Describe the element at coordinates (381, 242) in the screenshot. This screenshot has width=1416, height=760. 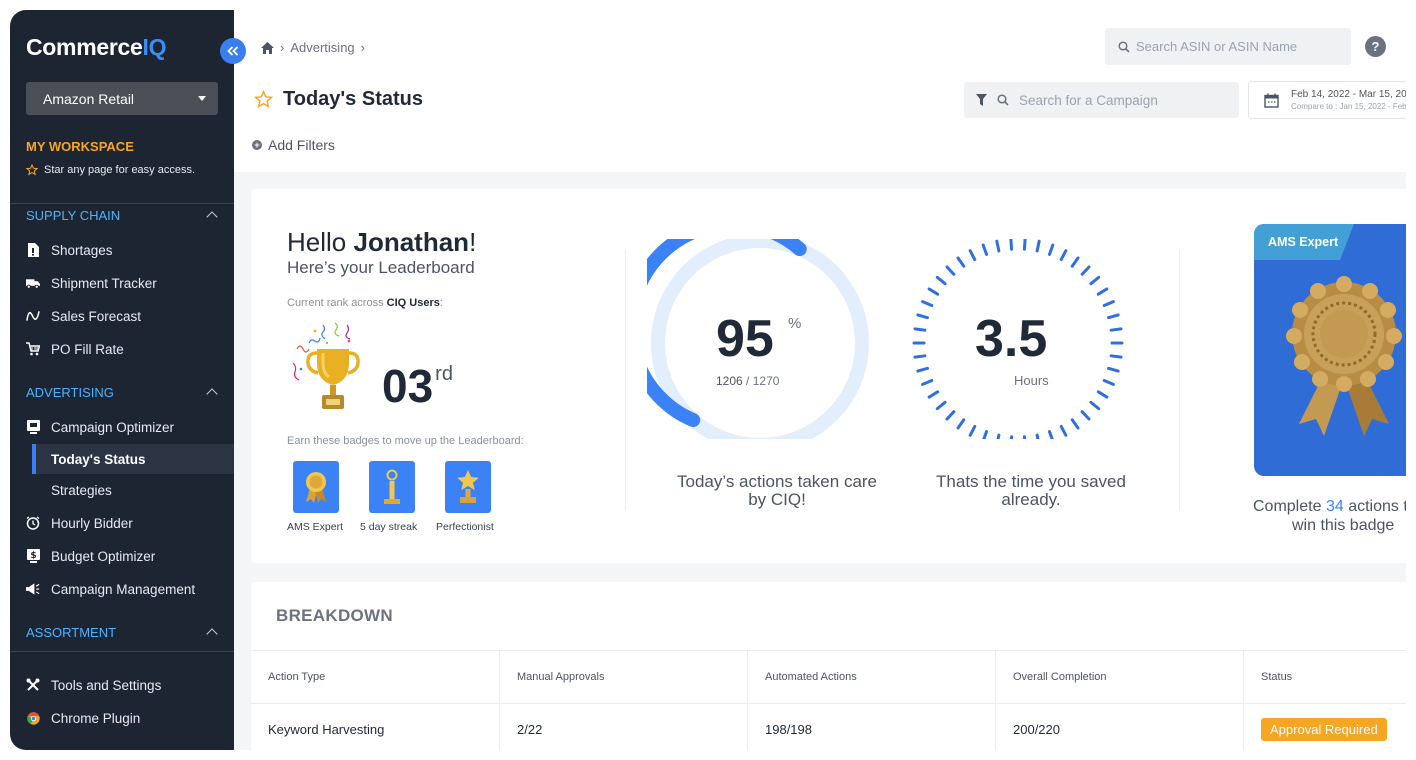
I see `greeting: Hello Jonathan!` at that location.